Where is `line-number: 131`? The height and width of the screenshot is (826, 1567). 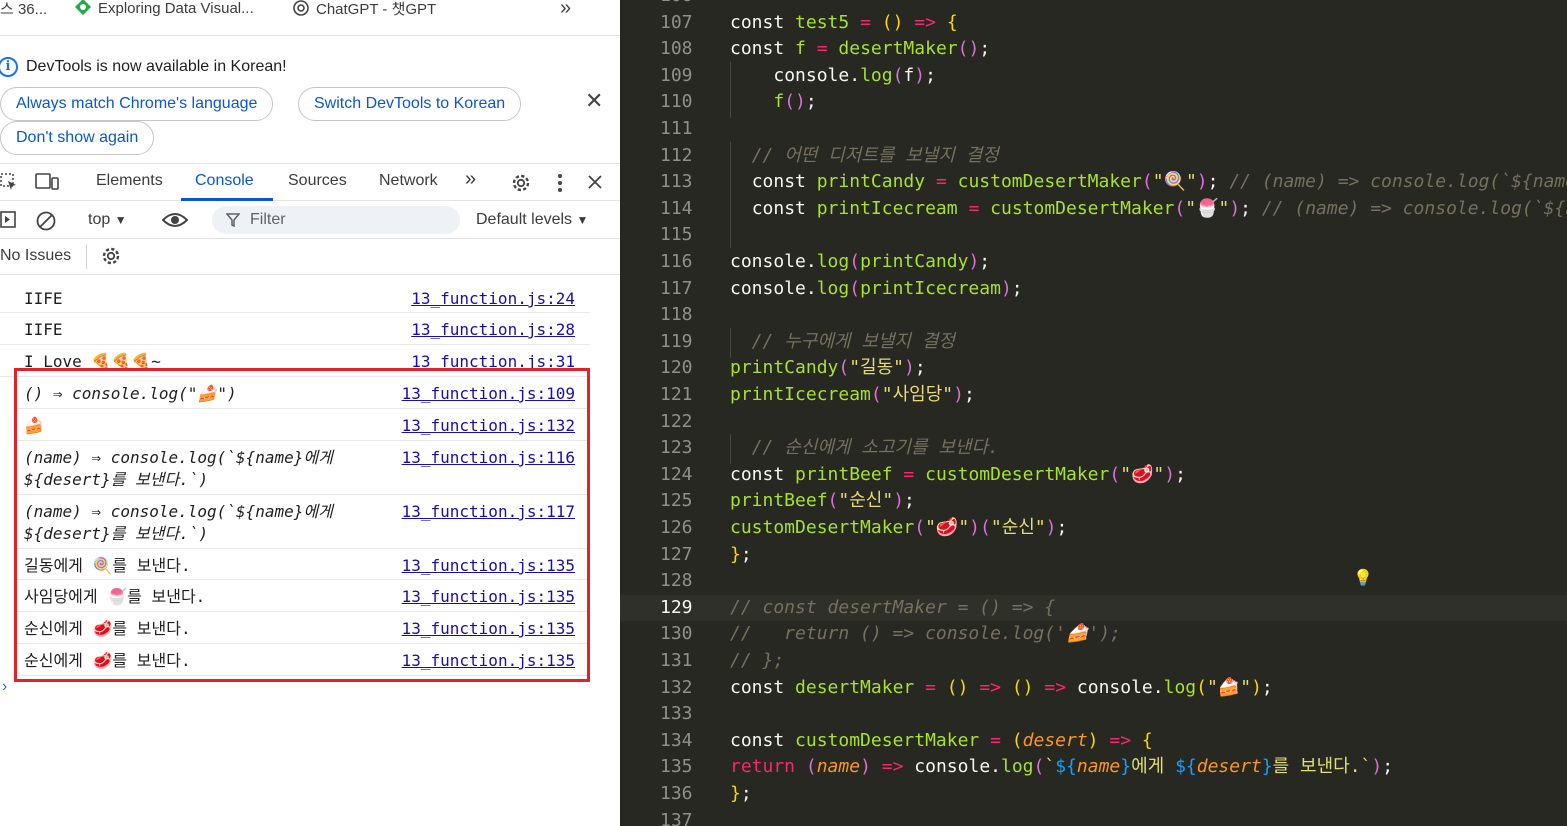 line-number: 131 is located at coordinates (676, 660).